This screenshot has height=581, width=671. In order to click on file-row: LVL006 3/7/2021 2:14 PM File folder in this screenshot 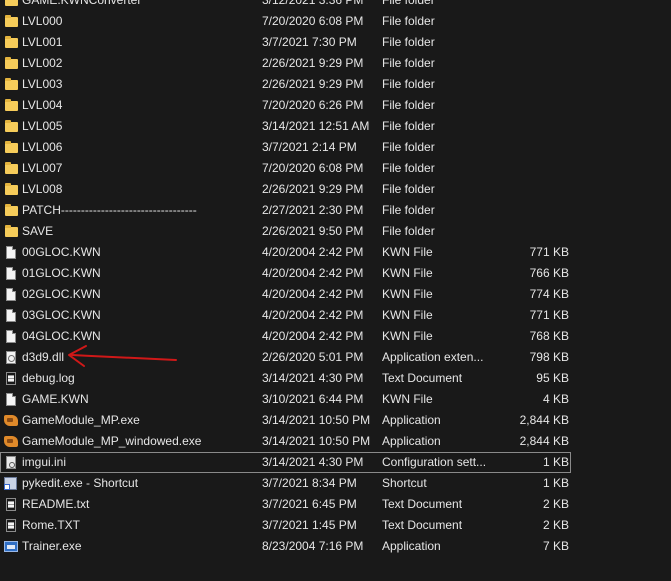, I will do `click(335, 147)`.